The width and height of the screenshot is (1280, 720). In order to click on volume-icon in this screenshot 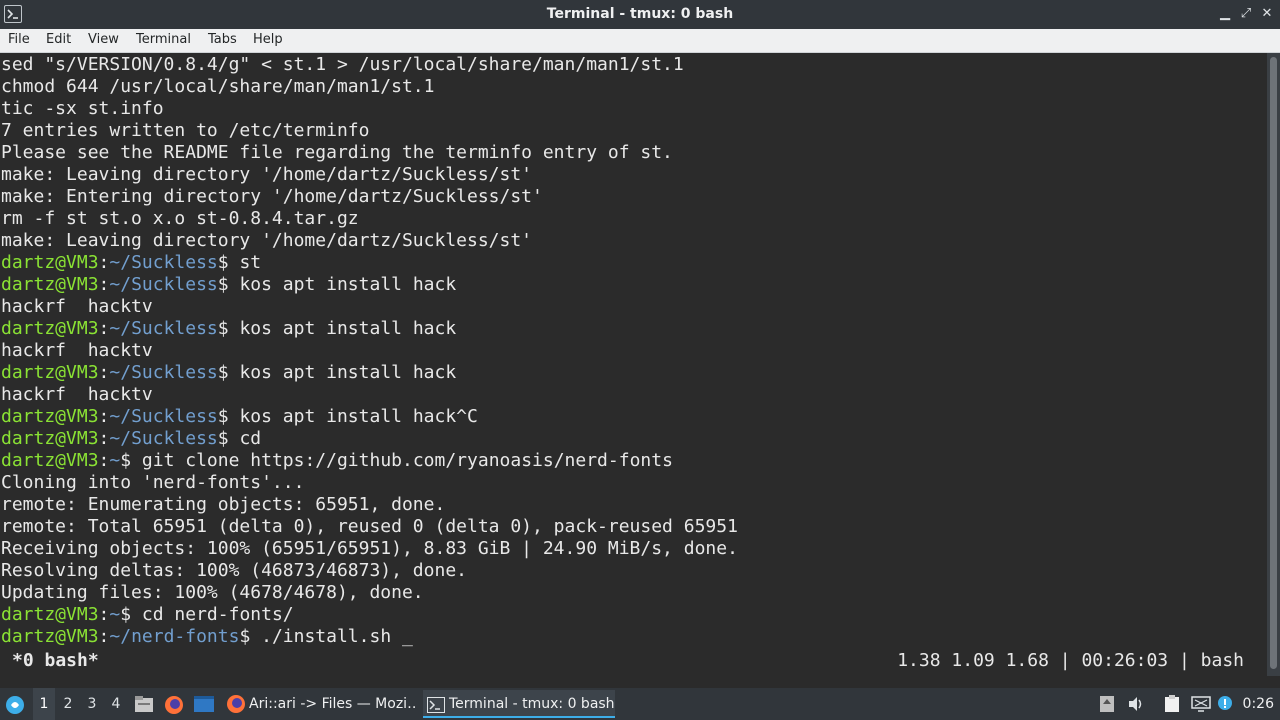, I will do `click(1136, 706)`.